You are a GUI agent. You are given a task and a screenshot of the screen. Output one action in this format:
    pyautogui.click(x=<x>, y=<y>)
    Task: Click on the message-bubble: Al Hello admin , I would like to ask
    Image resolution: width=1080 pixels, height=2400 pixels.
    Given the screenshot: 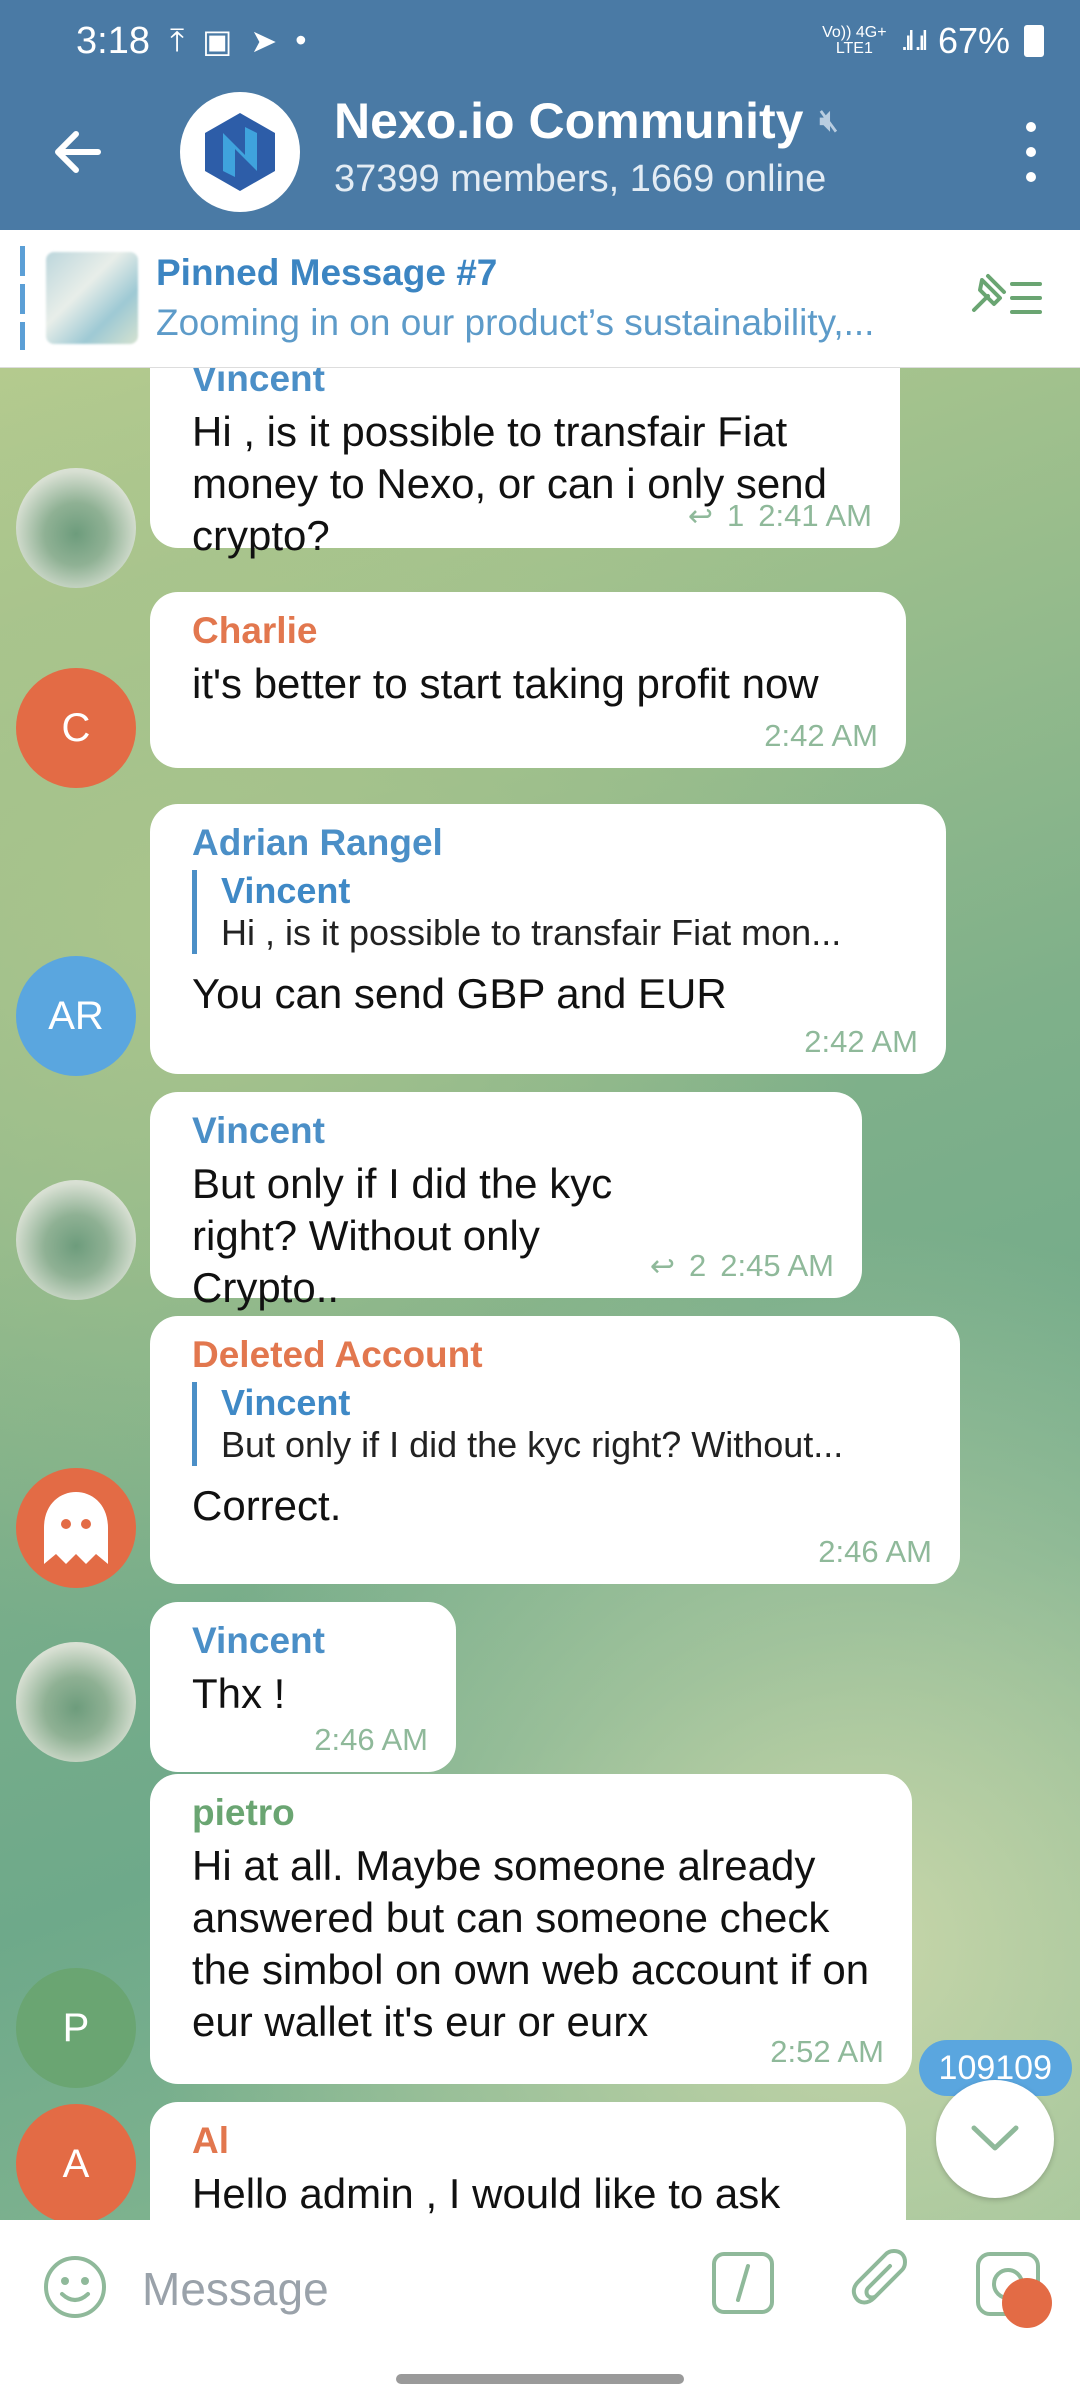 What is the action you would take?
    pyautogui.click(x=528, y=2161)
    